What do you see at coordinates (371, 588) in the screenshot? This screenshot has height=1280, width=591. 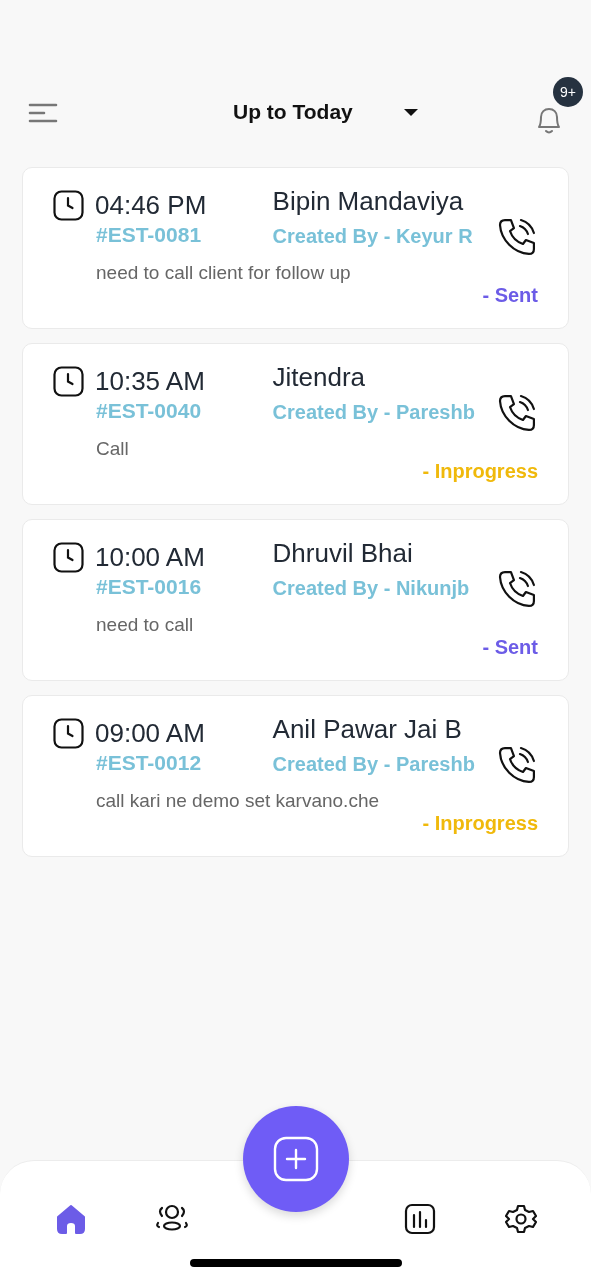 I see `created-by-text: Created By - Nikunjb` at bounding box center [371, 588].